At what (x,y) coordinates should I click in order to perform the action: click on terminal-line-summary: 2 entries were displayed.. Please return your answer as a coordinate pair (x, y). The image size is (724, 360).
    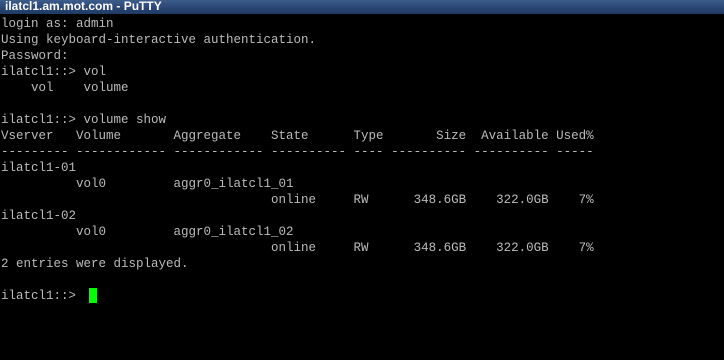
    Looking at the image, I should click on (95, 264).